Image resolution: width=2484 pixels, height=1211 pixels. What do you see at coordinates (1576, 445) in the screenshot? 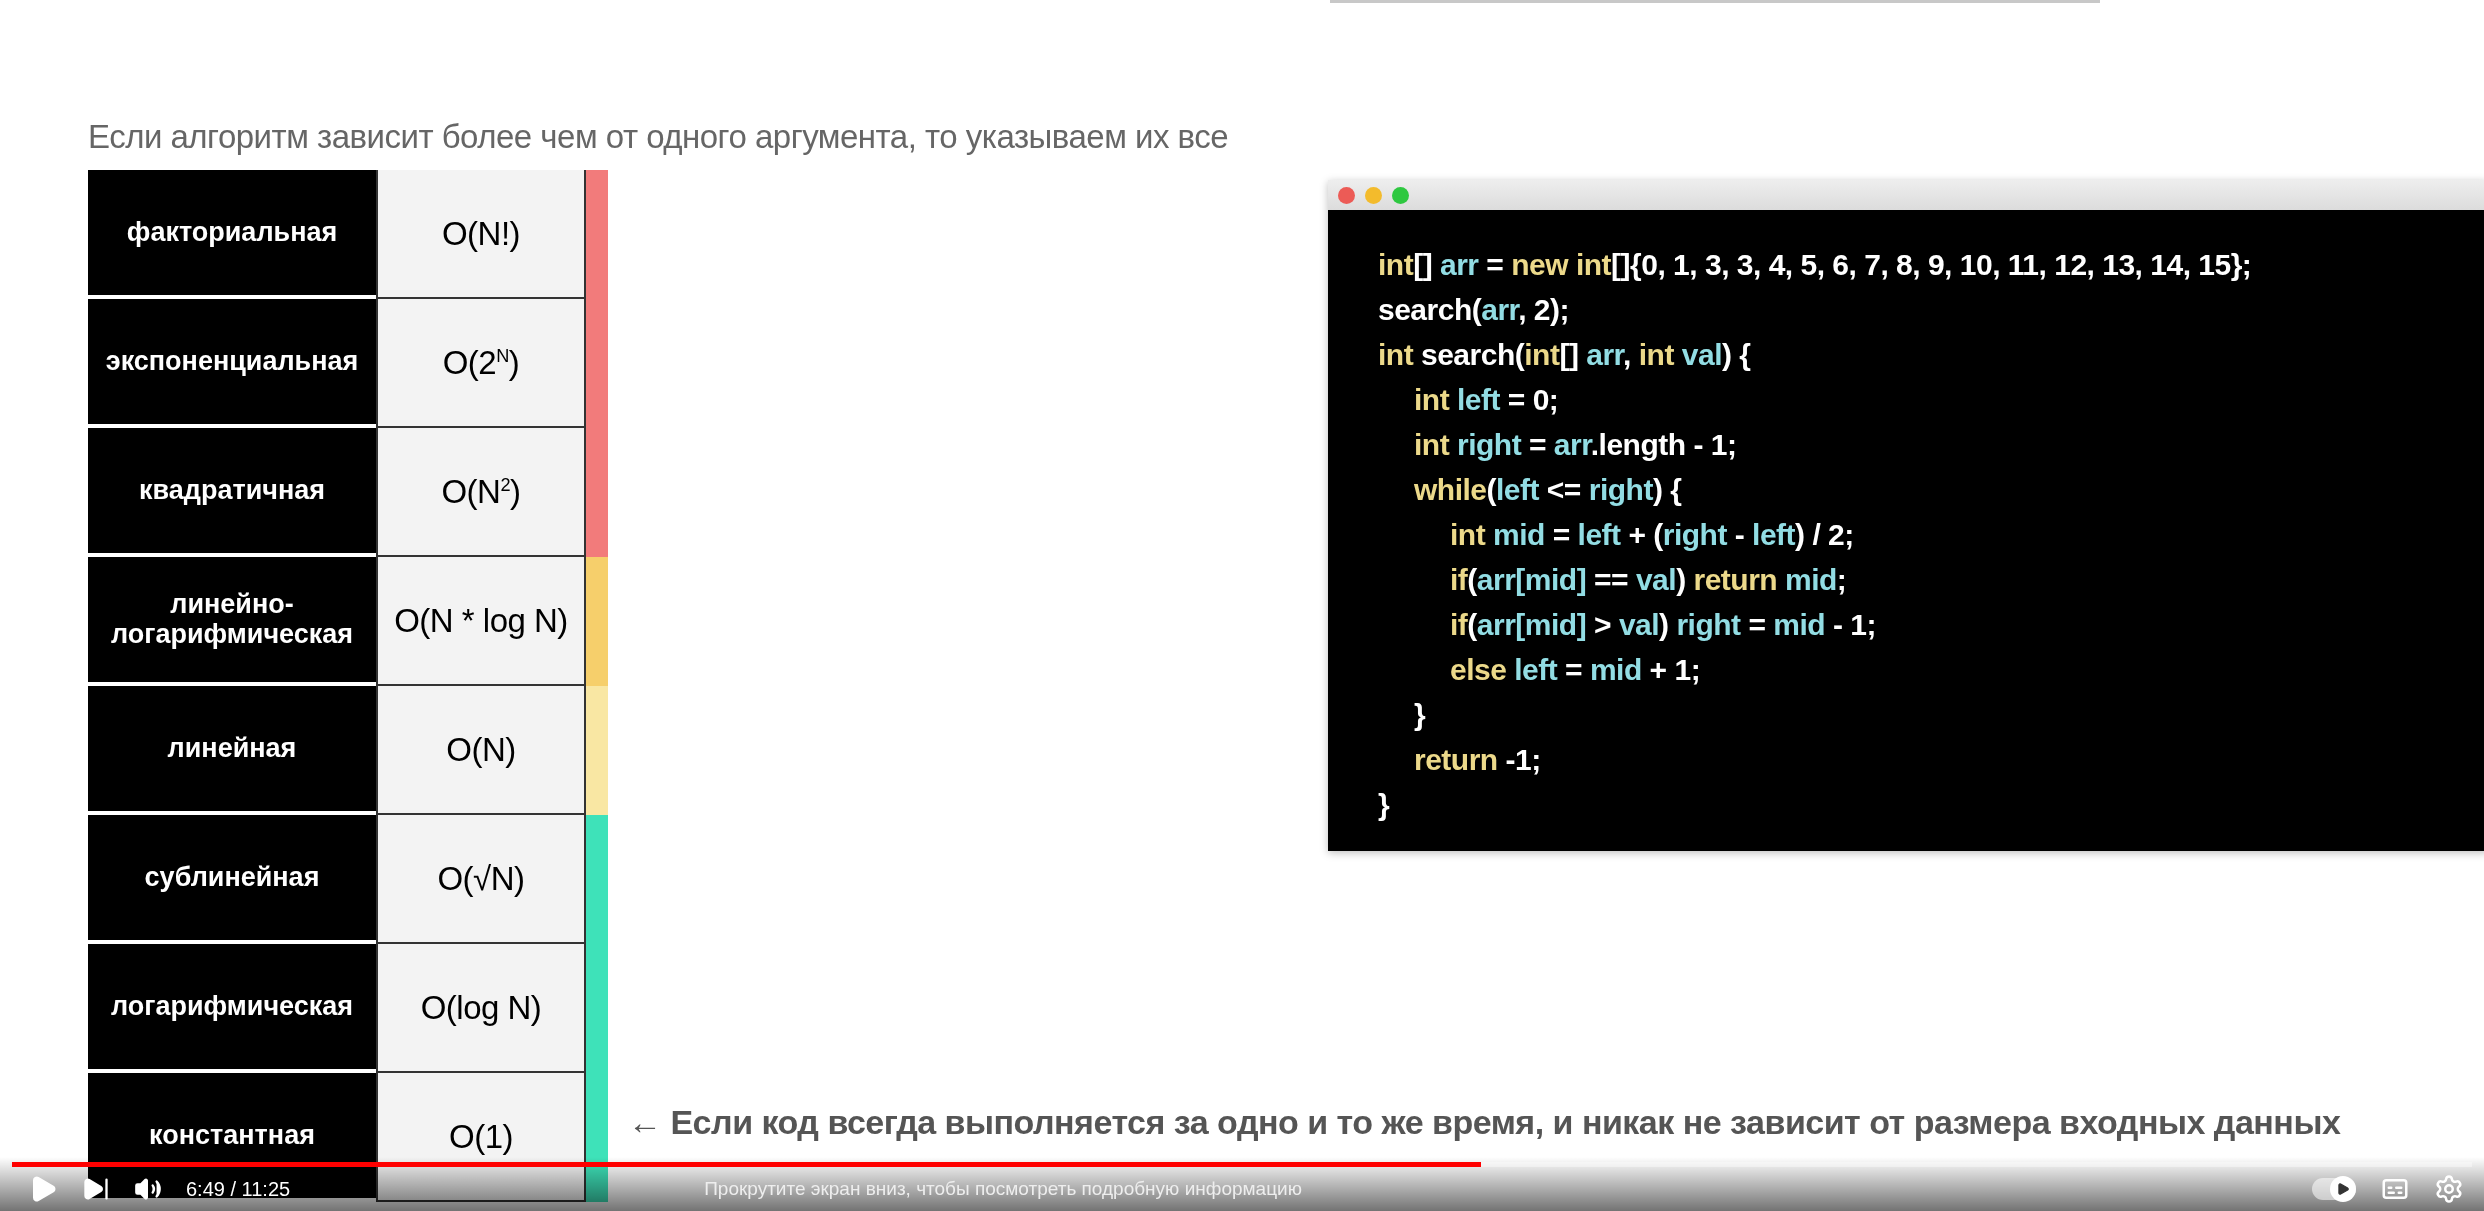
I see `code-line: int right = arr.length - 1;` at bounding box center [1576, 445].